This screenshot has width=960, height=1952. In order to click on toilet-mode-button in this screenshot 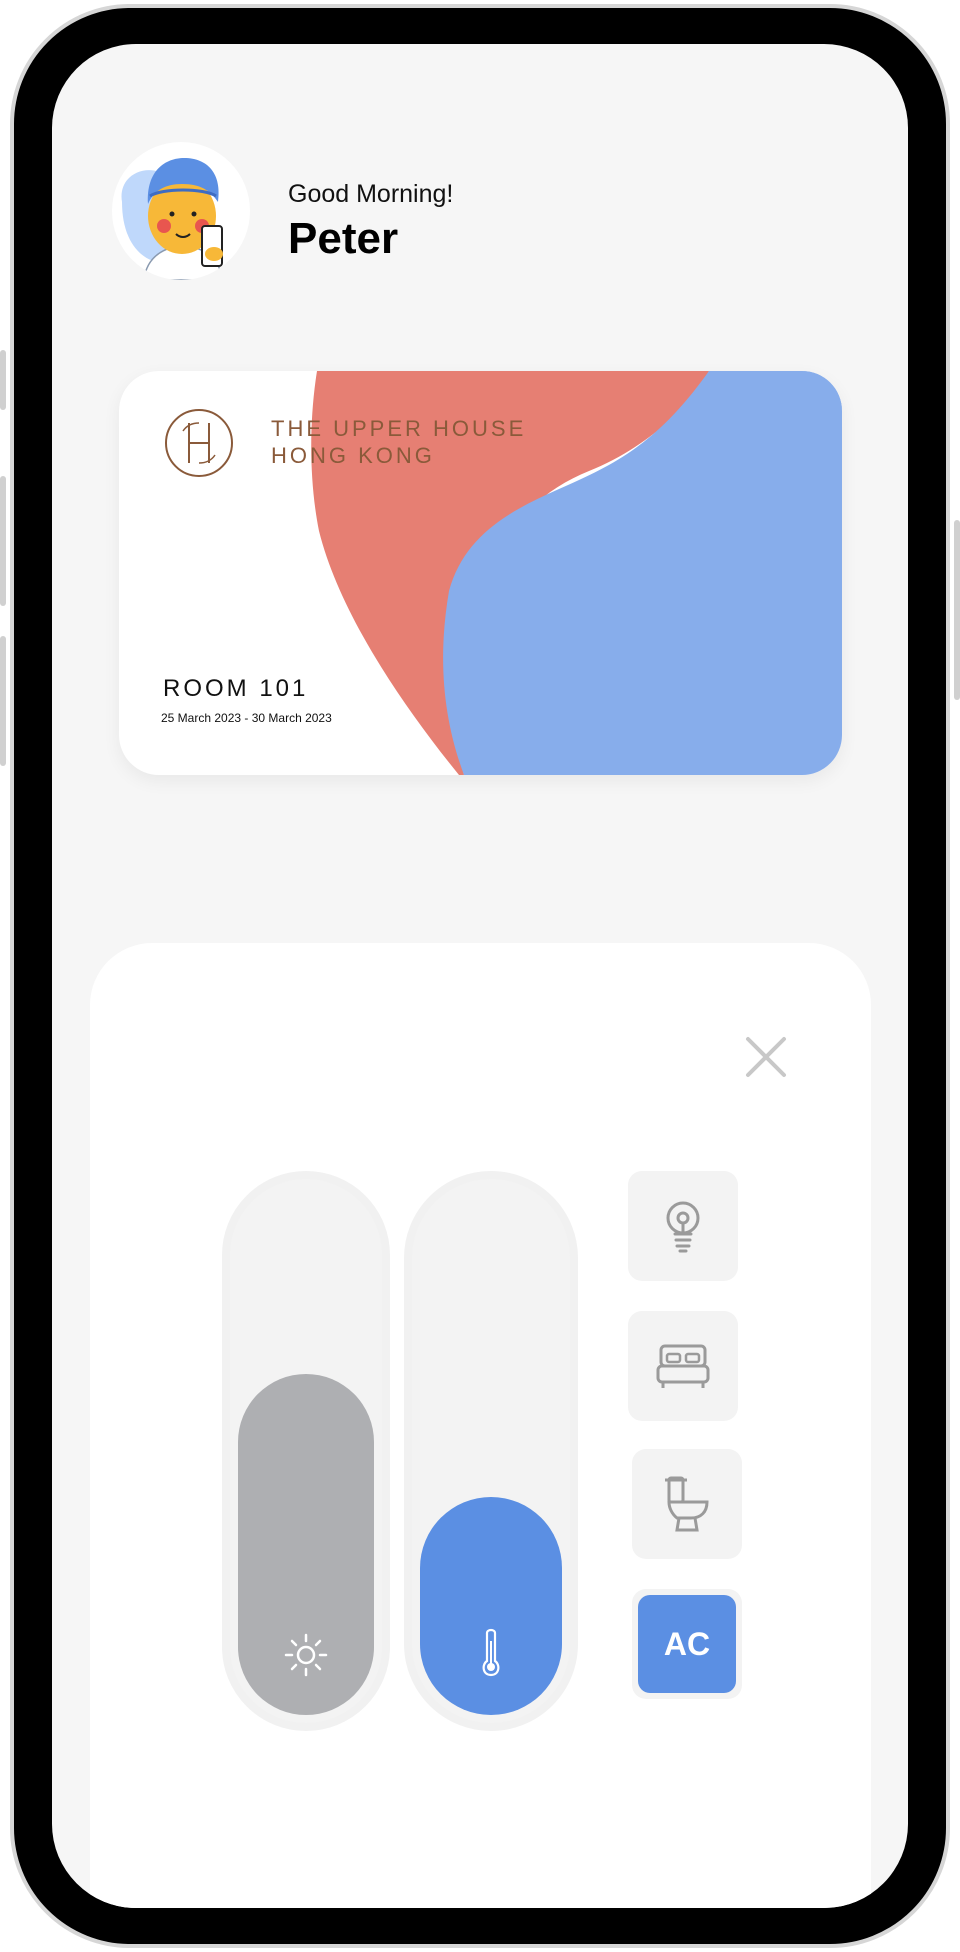, I will do `click(687, 1504)`.